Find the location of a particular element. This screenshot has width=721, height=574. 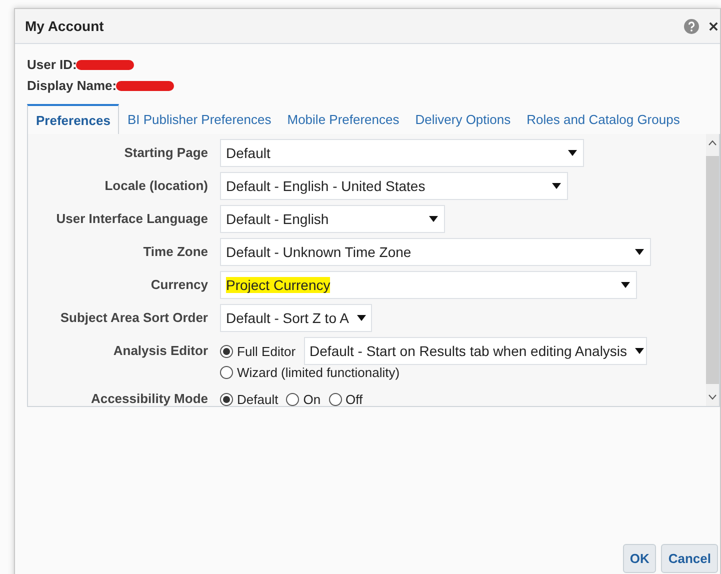

dialog-button: Cancel is located at coordinates (689, 558).